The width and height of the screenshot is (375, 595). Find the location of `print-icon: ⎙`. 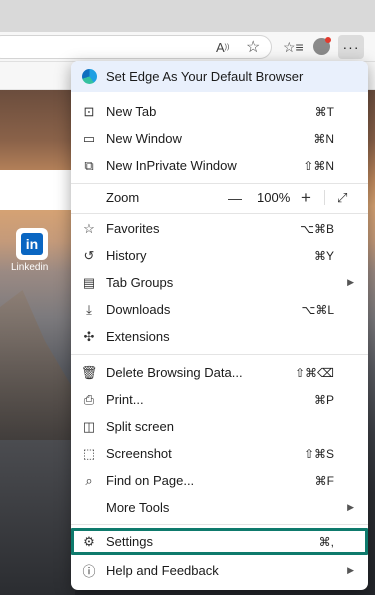

print-icon: ⎙ is located at coordinates (89, 399).